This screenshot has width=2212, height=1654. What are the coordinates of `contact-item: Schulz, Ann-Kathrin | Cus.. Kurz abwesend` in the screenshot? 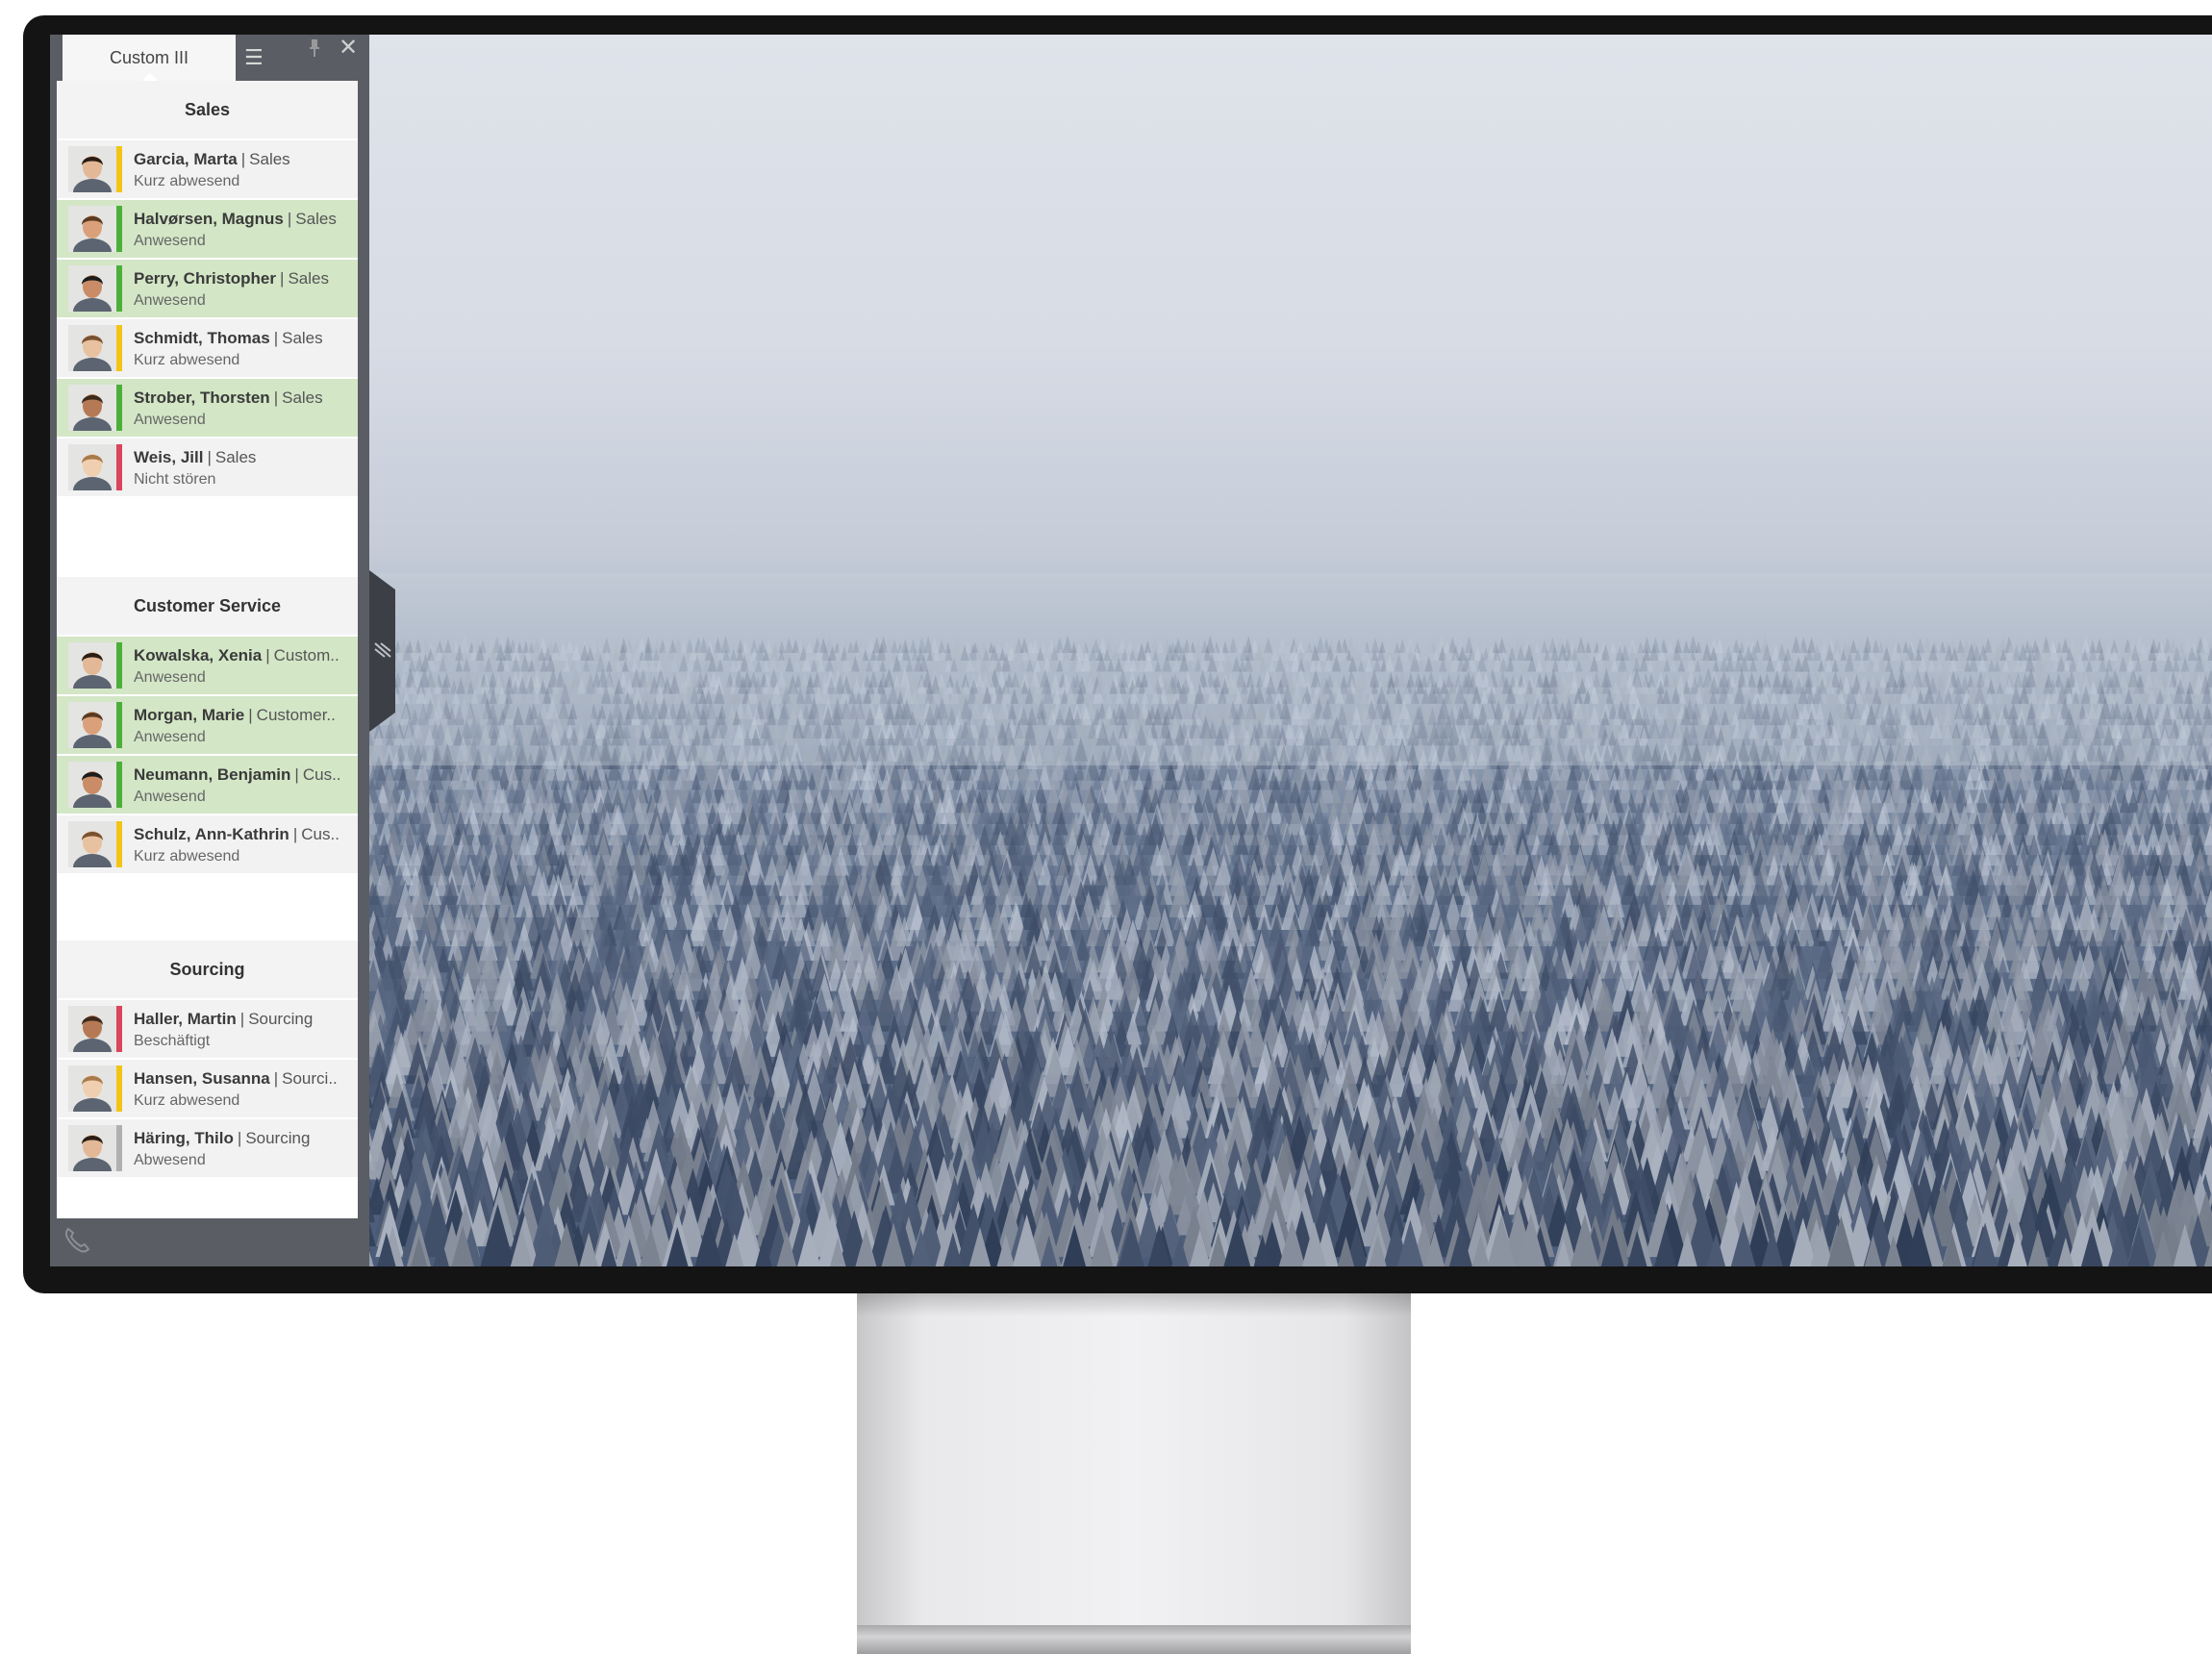 It's located at (207, 844).